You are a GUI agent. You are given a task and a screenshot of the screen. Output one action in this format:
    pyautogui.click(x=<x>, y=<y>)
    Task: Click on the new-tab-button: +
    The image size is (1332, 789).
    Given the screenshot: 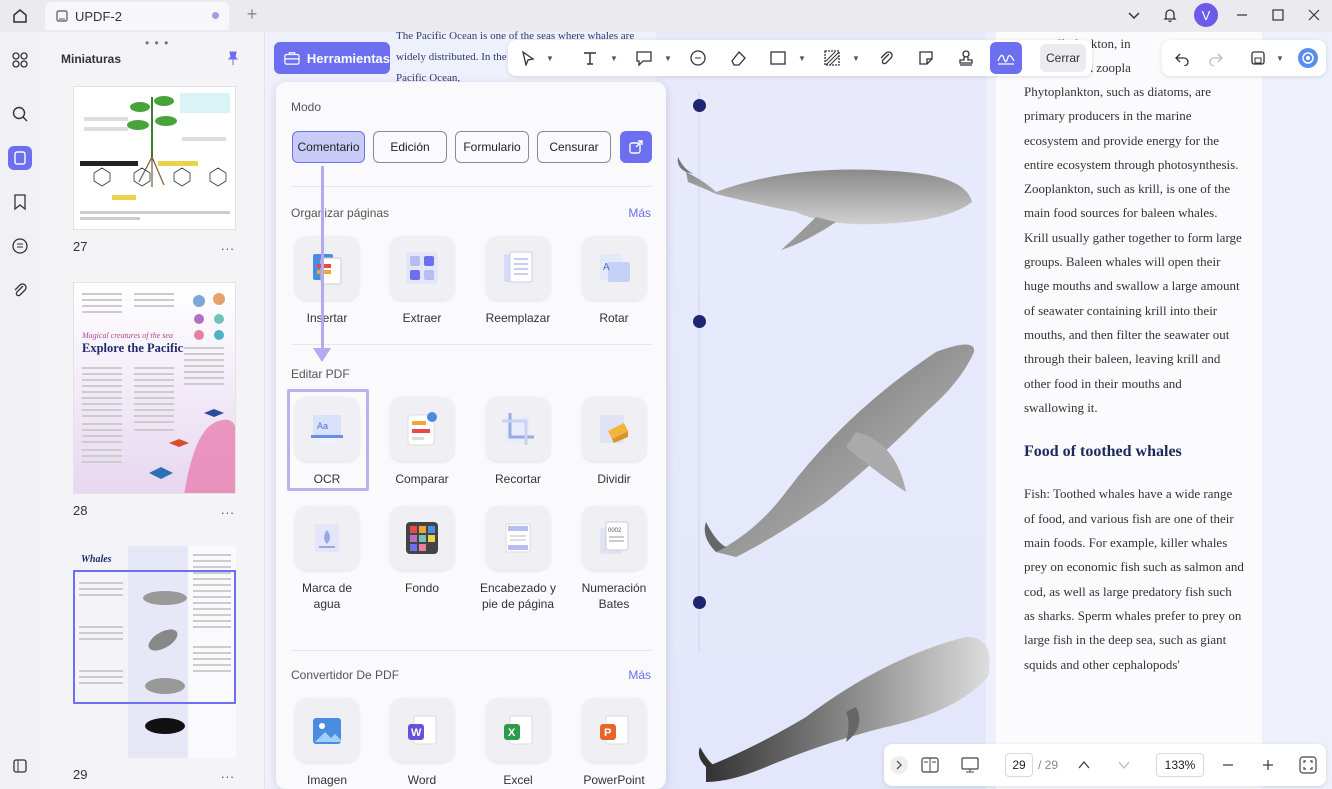 What is the action you would take?
    pyautogui.click(x=252, y=14)
    